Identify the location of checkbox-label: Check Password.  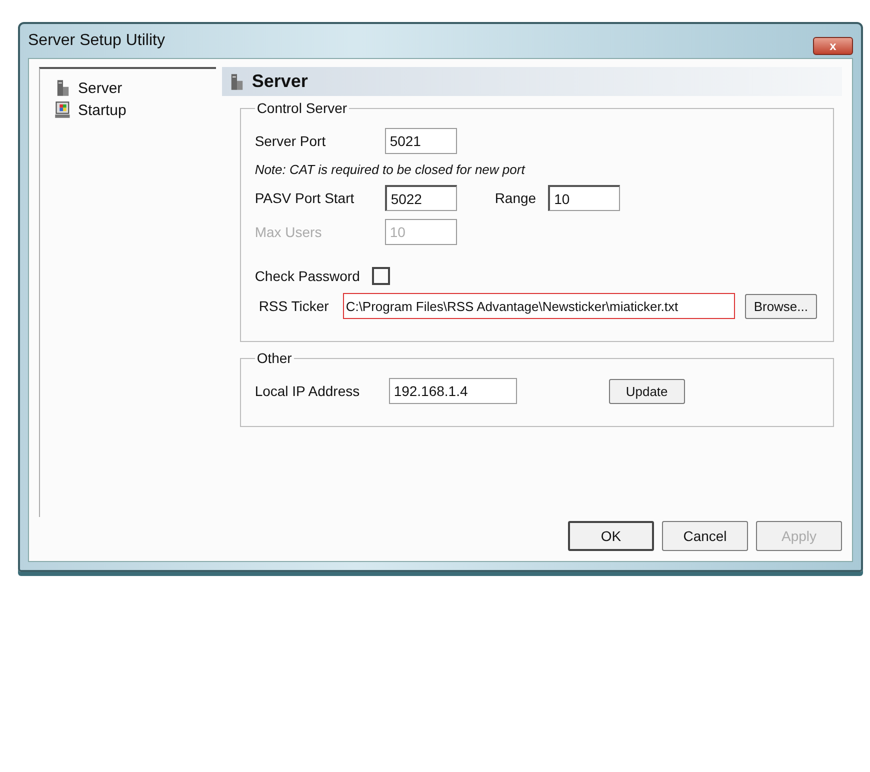
(307, 276).